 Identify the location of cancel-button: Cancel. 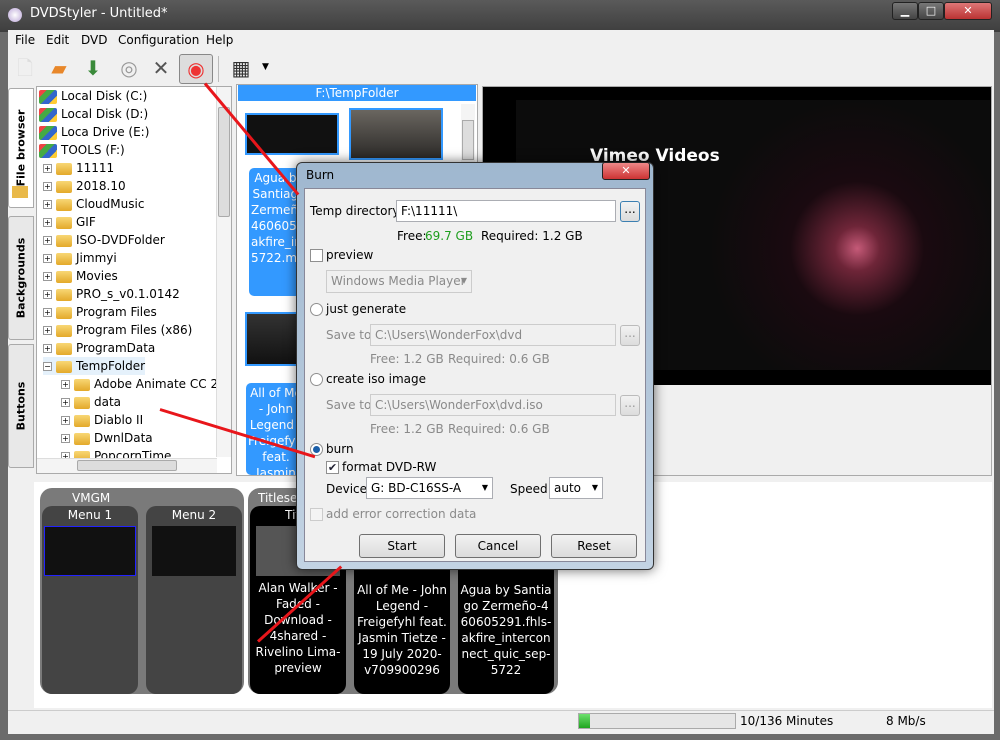
(498, 546).